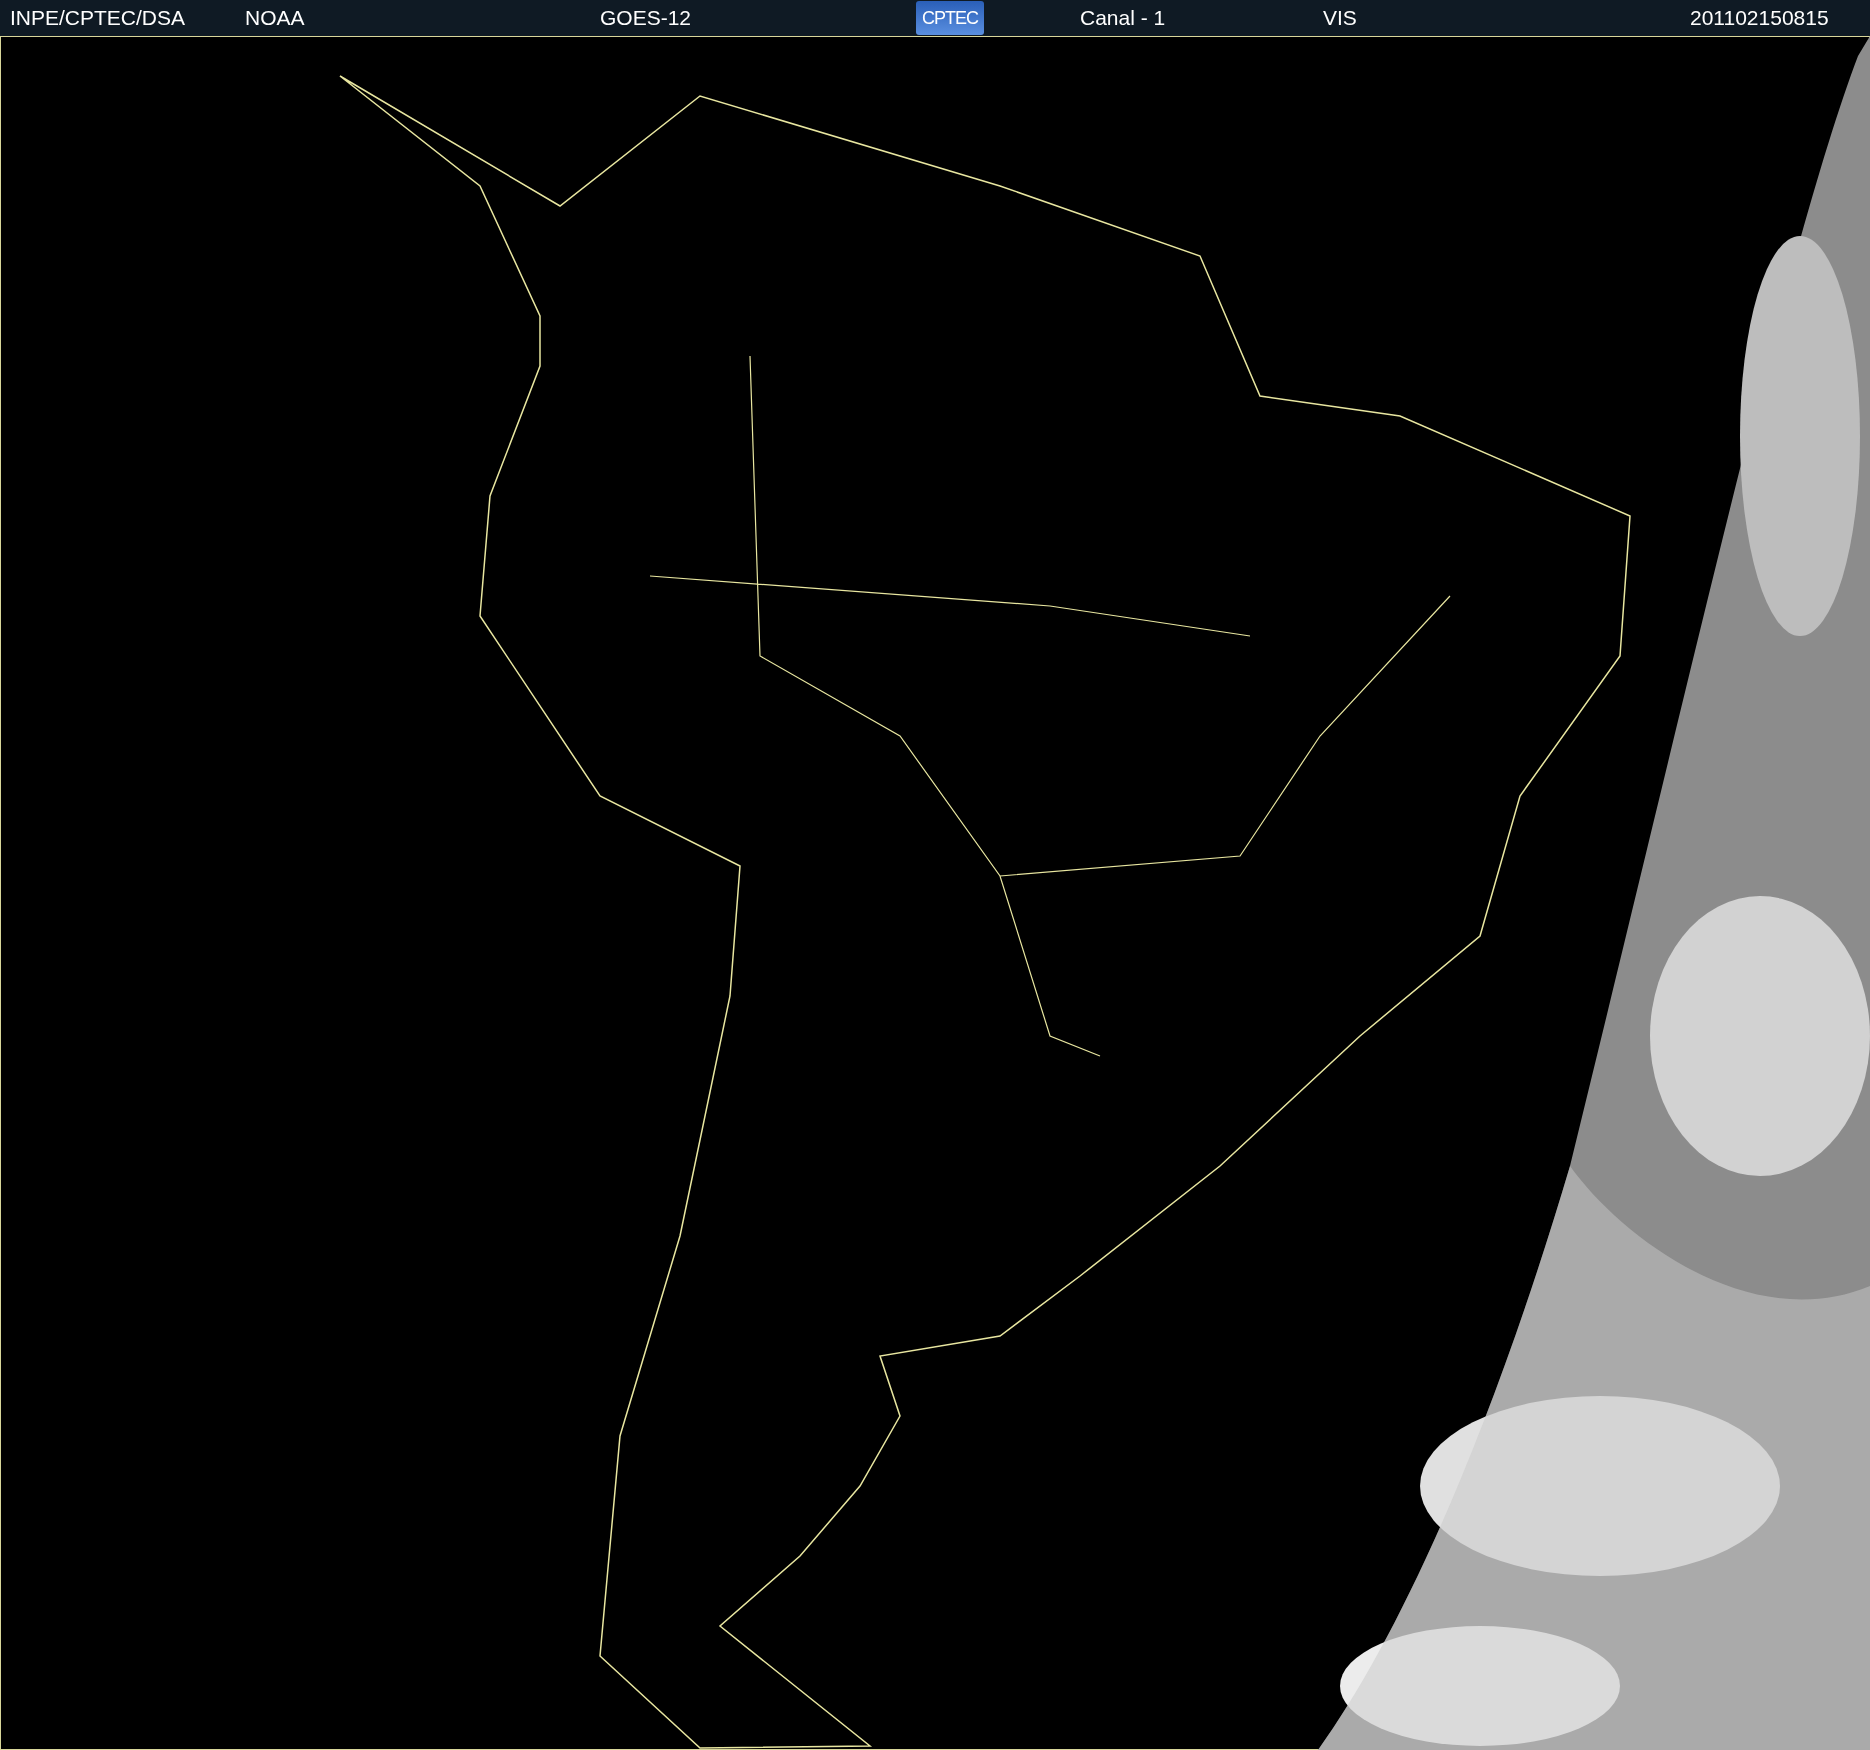 The width and height of the screenshot is (1870, 1750). What do you see at coordinates (950, 18) in the screenshot?
I see `logo: CPTEC` at bounding box center [950, 18].